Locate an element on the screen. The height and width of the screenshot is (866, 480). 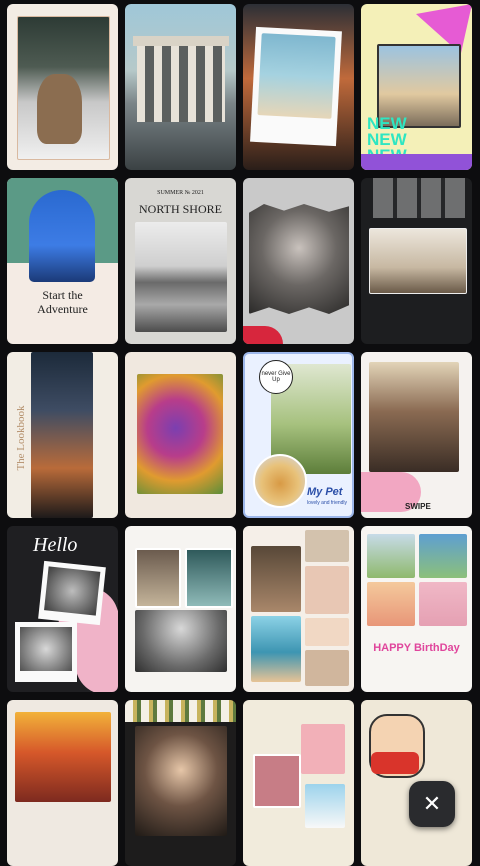
north-shore-title: NORTH SHORE is located at coordinates (180, 209).